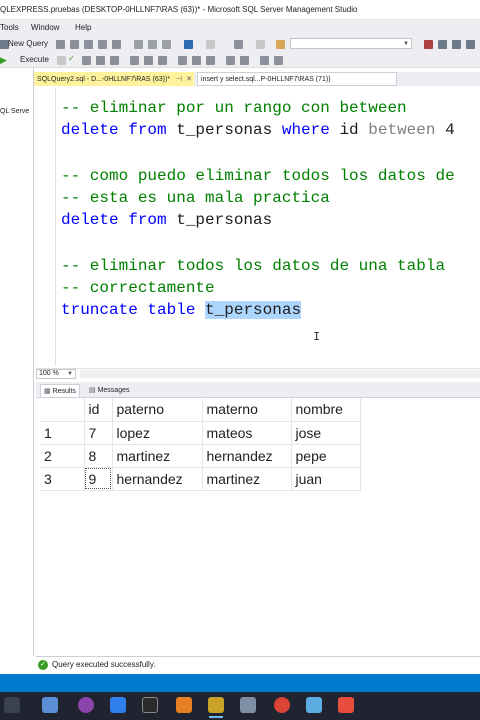  What do you see at coordinates (428, 44) in the screenshot?
I see `properties-icon` at bounding box center [428, 44].